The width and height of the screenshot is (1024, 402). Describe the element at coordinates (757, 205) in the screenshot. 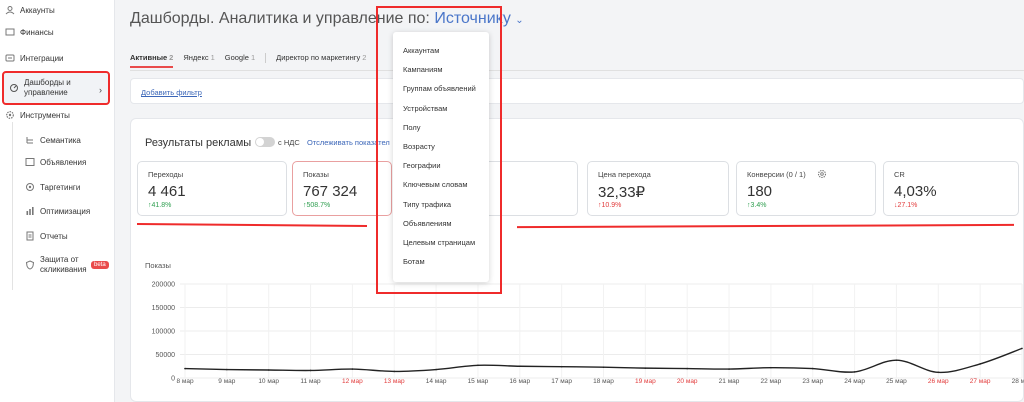

I see `metric-delta: ↑3.4%` at that location.